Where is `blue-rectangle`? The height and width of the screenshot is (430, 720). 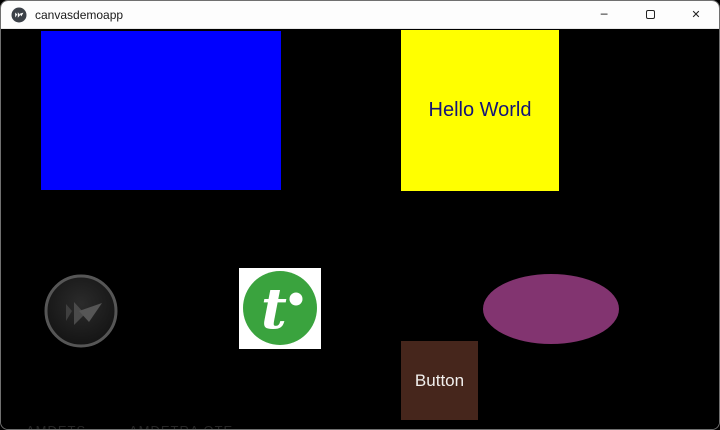 blue-rectangle is located at coordinates (161, 110).